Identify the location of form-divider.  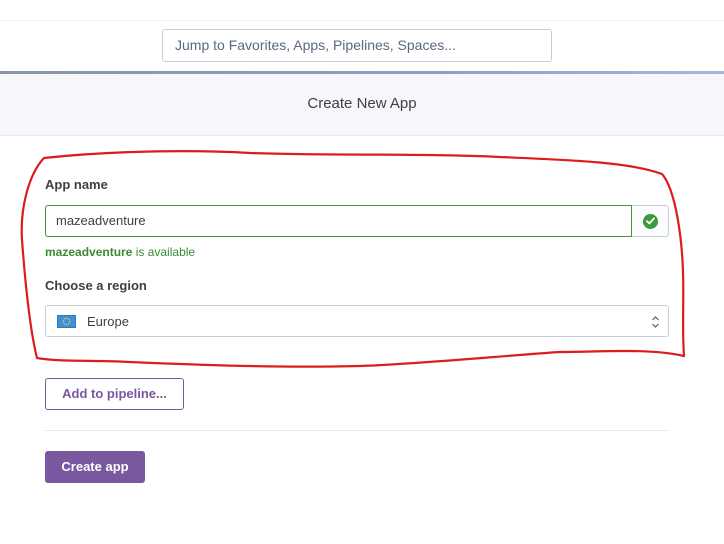
(357, 430).